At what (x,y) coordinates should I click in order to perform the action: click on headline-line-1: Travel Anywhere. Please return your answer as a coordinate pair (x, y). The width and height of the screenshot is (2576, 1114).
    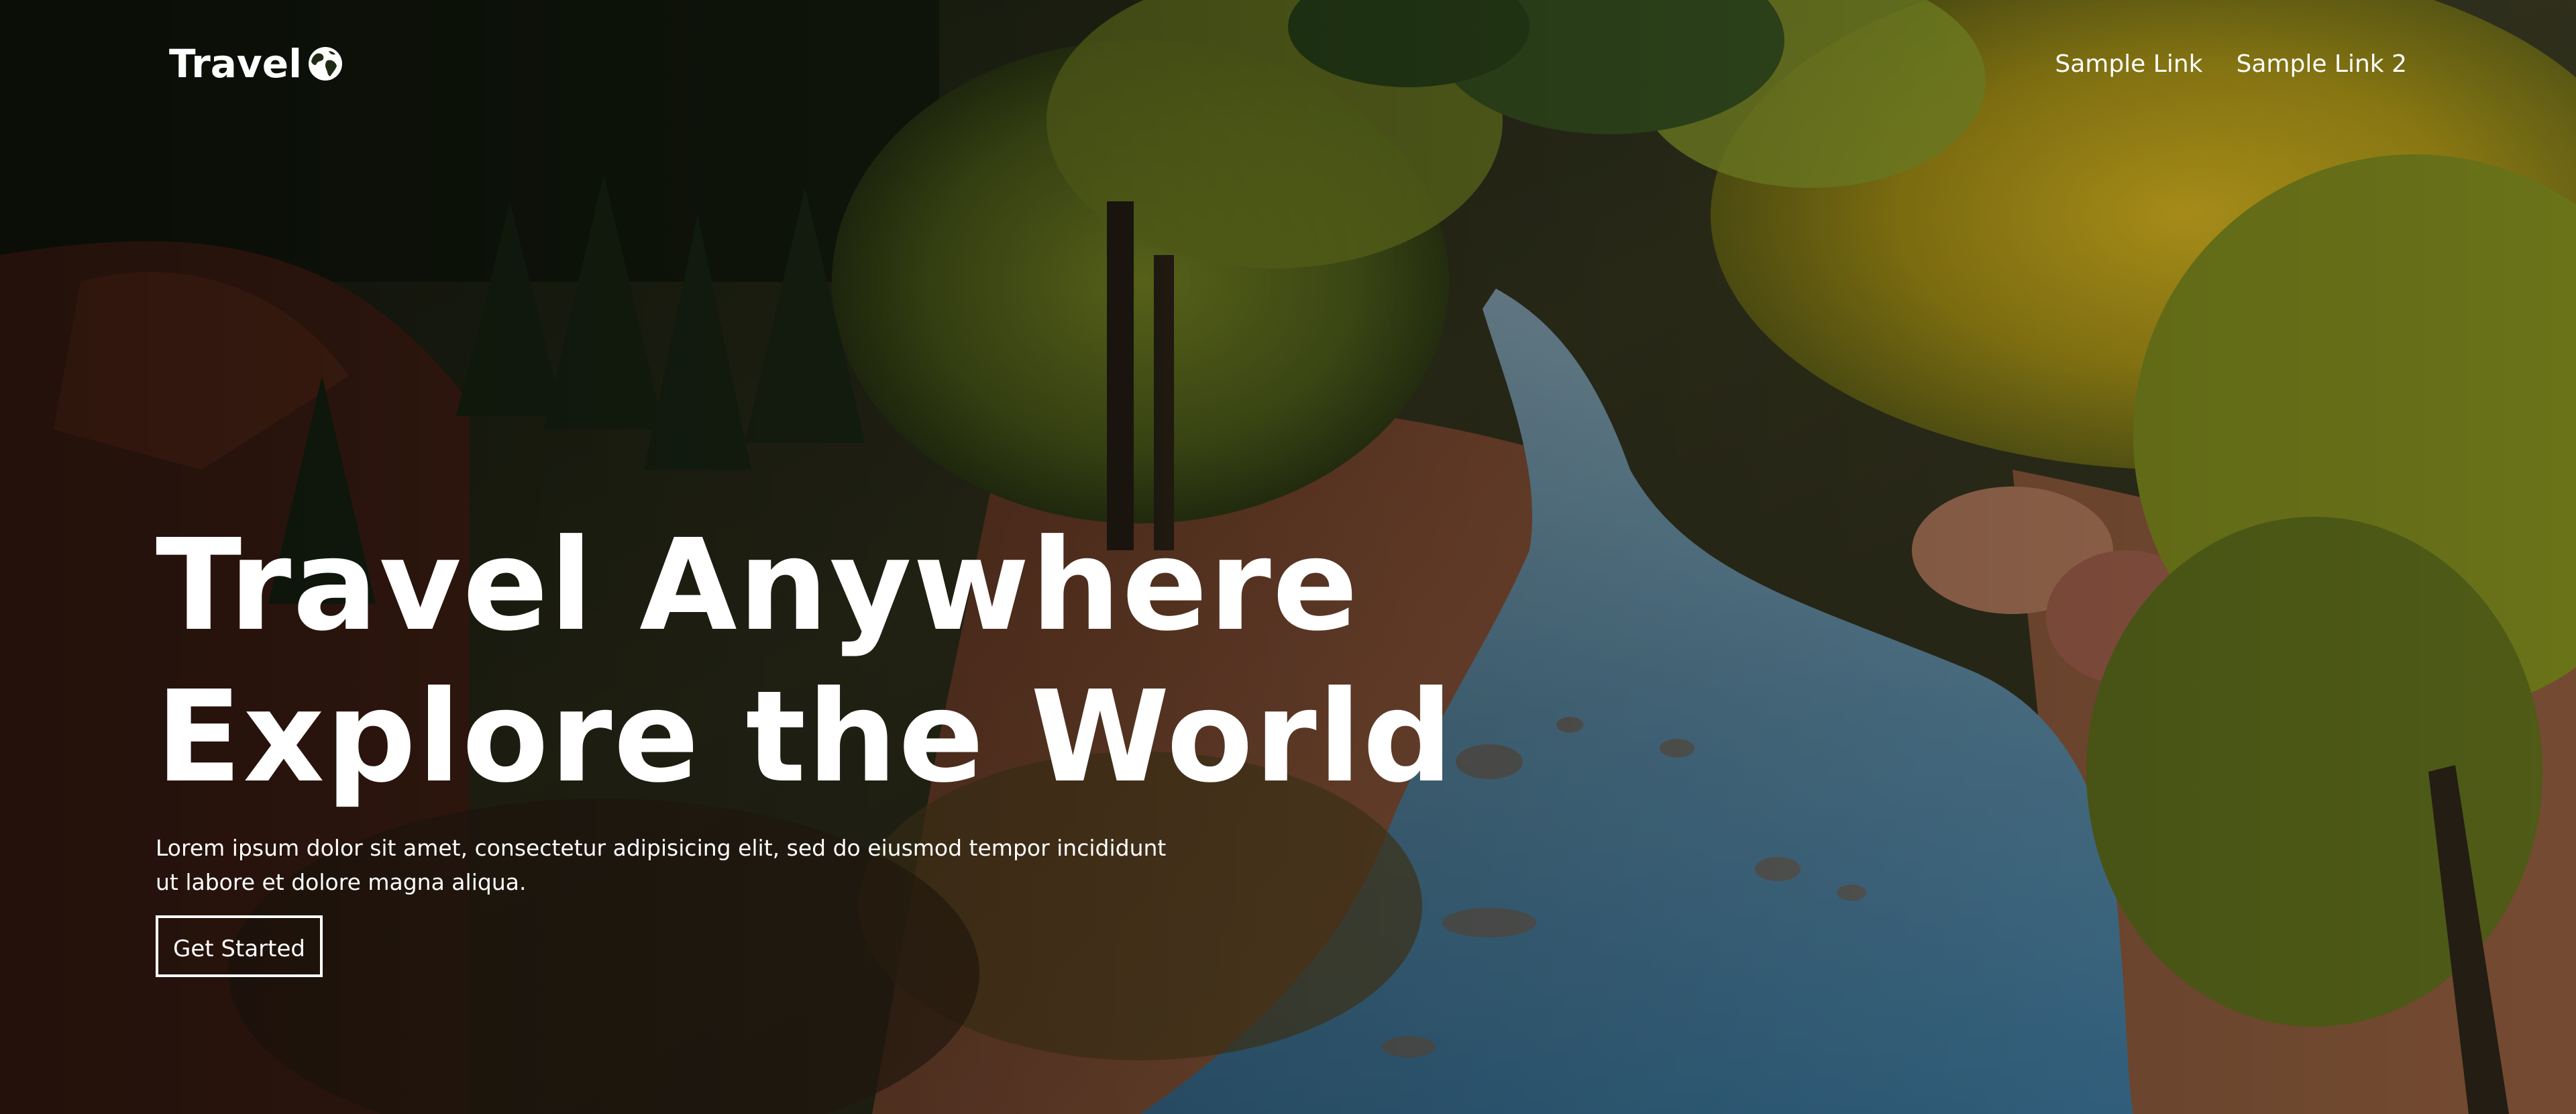
    Looking at the image, I should click on (758, 585).